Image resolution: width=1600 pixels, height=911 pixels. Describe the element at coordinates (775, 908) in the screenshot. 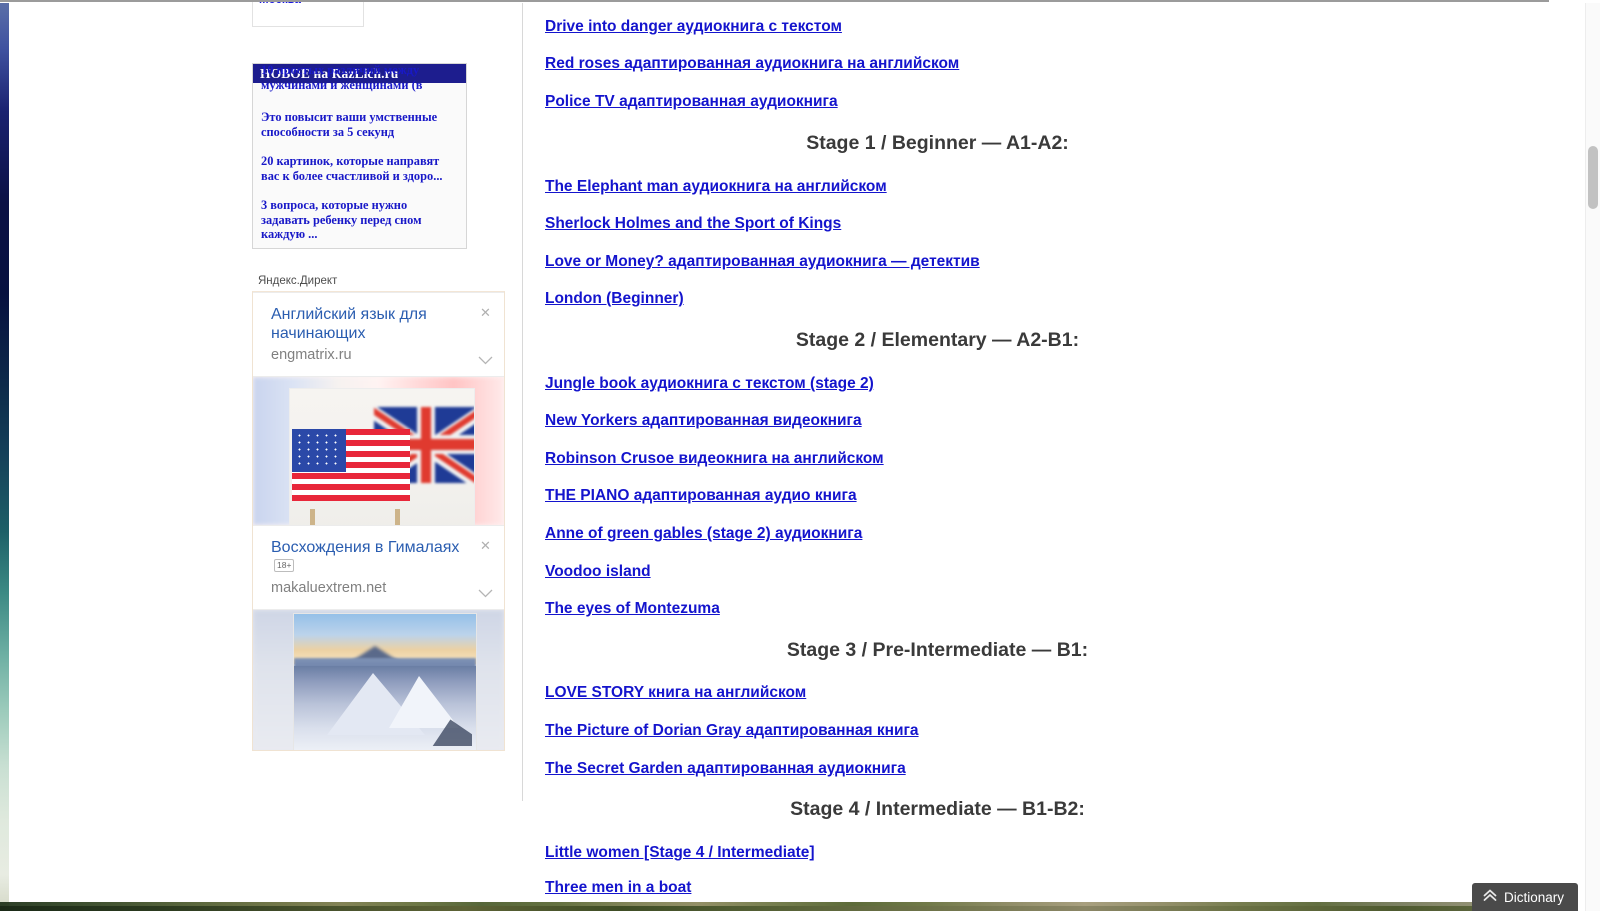

I see `page-background-bottom-dark` at that location.